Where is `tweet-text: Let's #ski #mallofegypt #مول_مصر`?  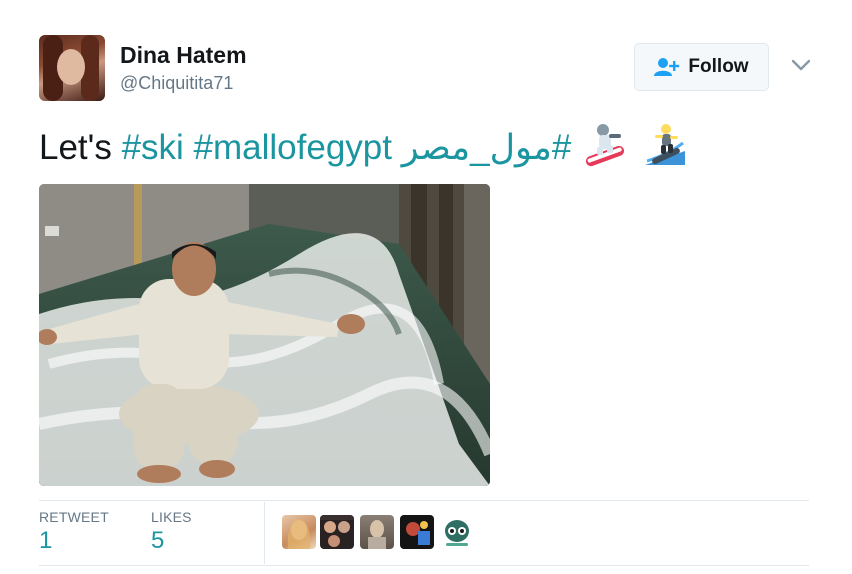 tweet-text: Let's #ski #mallofegypt #مول_مصر is located at coordinates (305, 148).